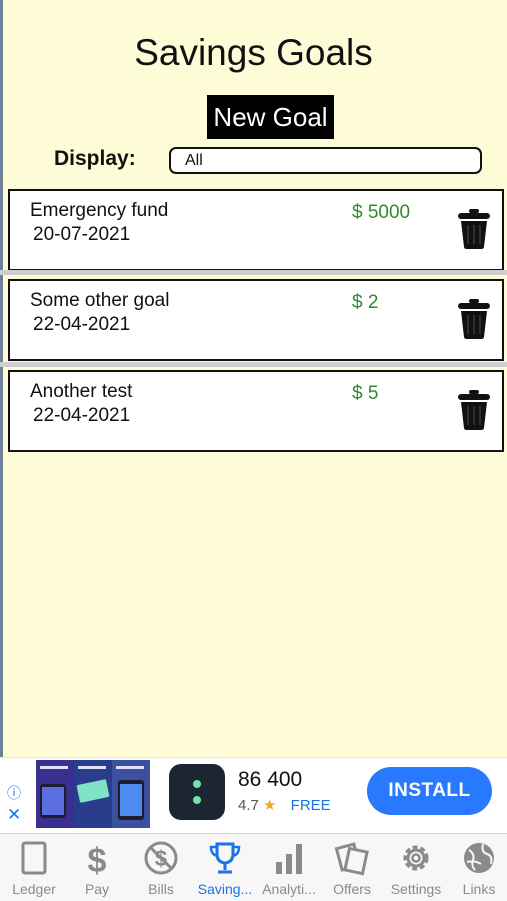  Describe the element at coordinates (289, 859) in the screenshot. I see `bar-chart-icon` at that location.